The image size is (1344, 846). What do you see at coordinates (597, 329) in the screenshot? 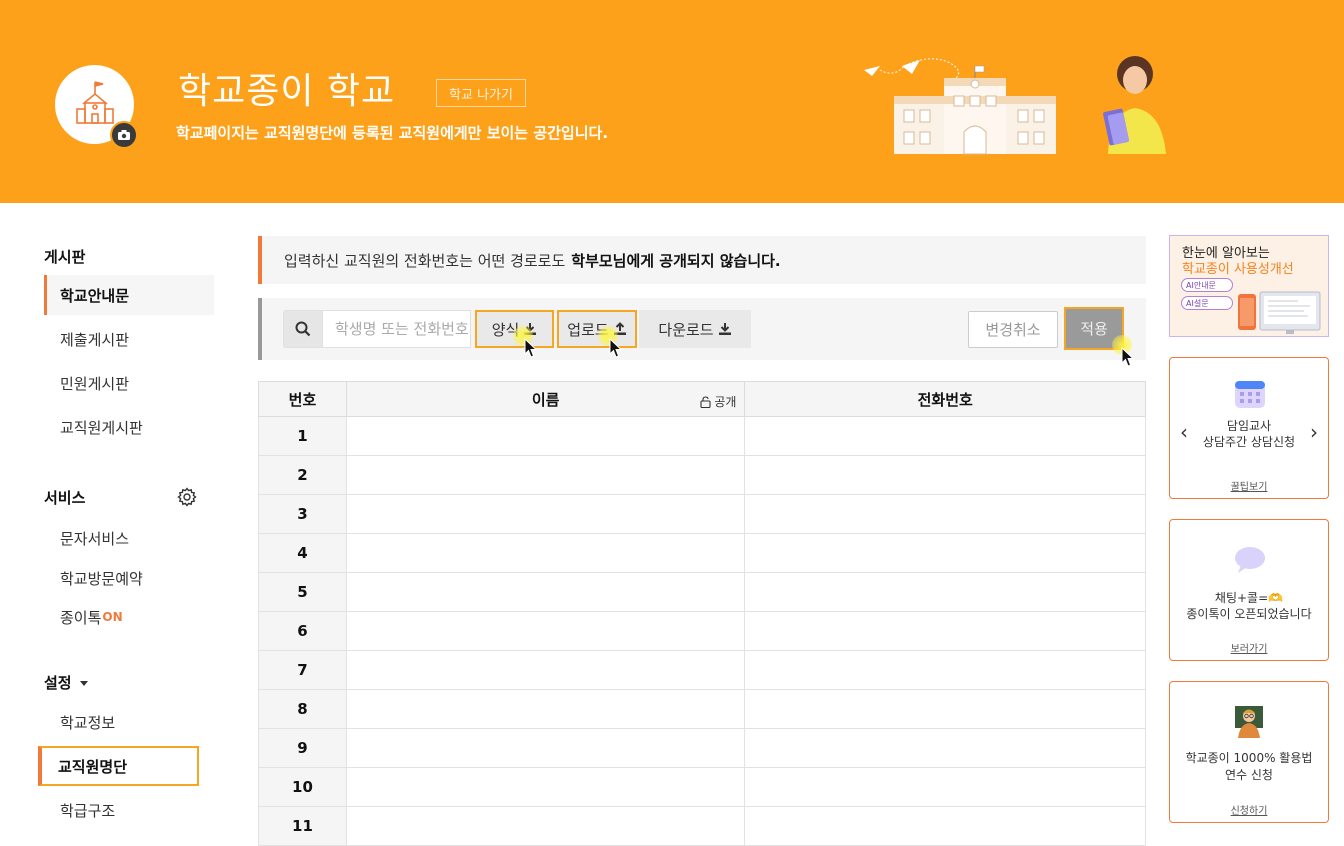
I see `upload-button: 업로드` at bounding box center [597, 329].